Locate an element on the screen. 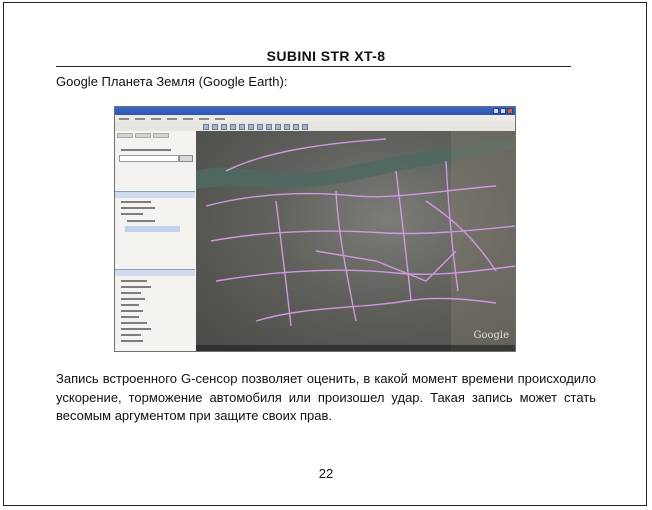 This screenshot has width=652, height=510. search-button is located at coordinates (186, 158).